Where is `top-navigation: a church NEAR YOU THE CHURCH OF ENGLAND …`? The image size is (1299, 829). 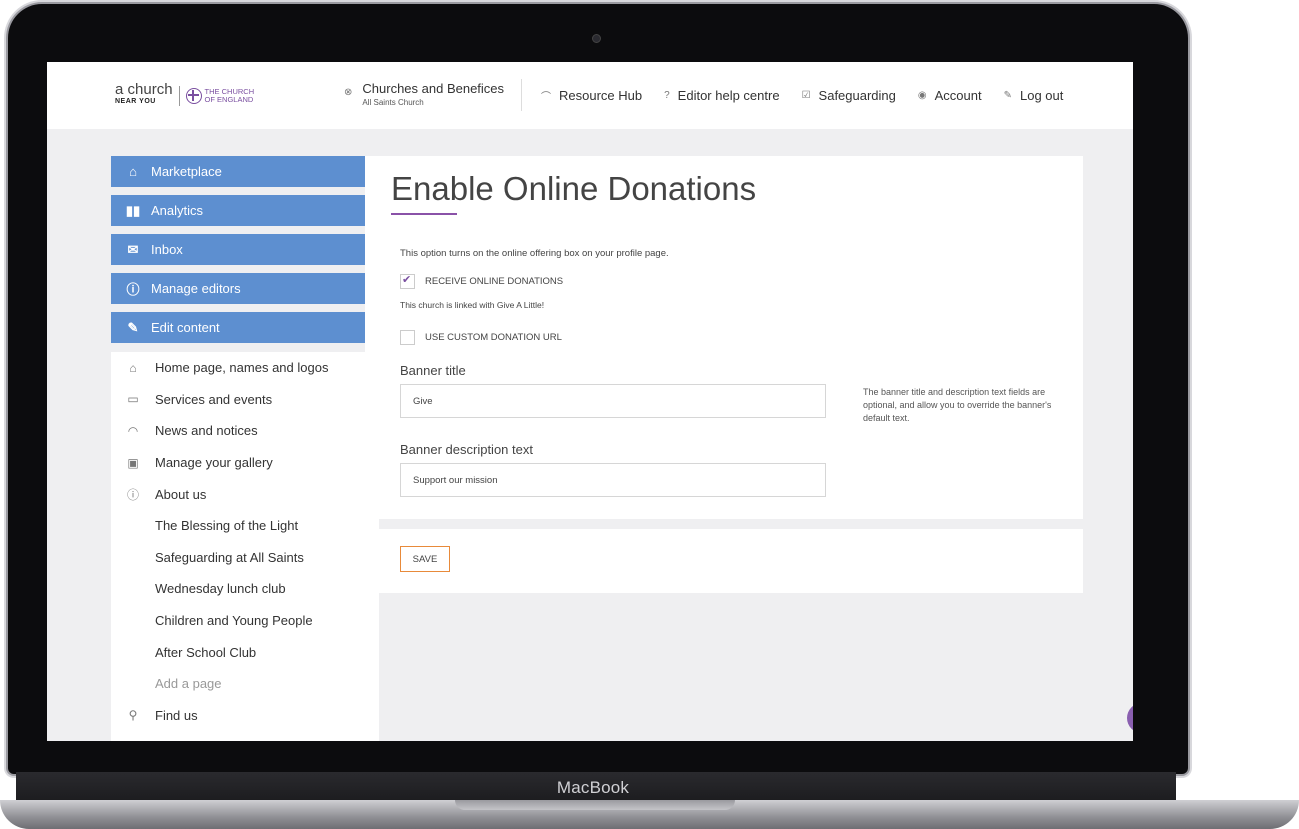 top-navigation: a church NEAR YOU THE CHURCH OF ENGLAND … is located at coordinates (590, 95).